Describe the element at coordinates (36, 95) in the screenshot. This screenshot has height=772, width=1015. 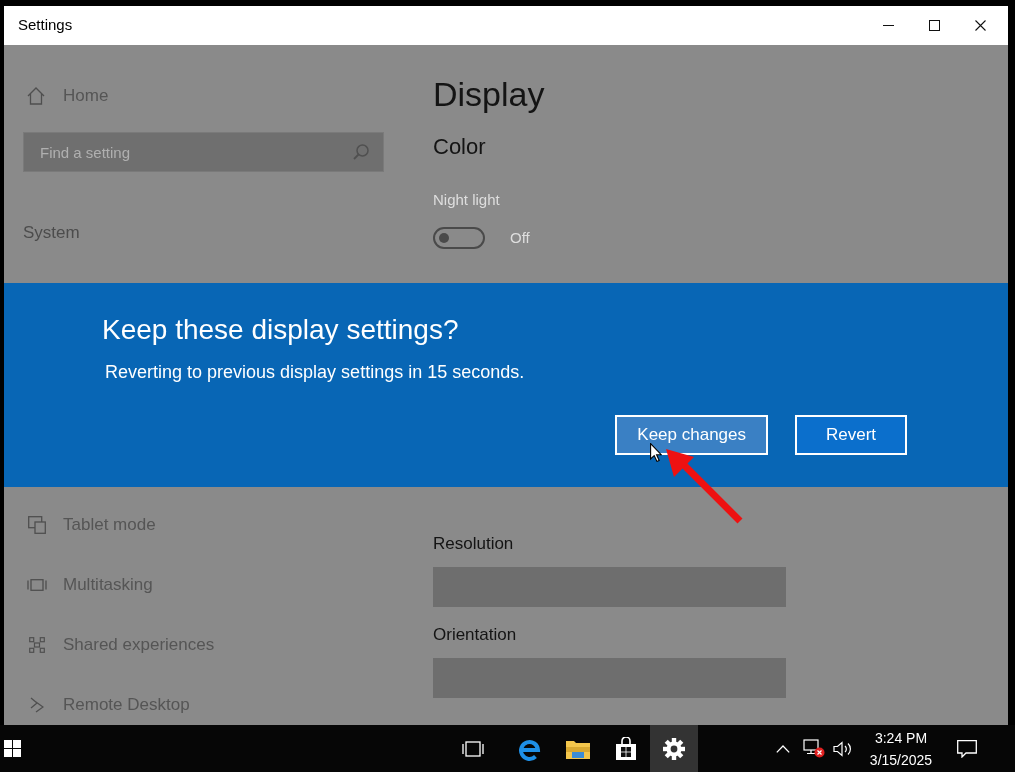
I see `home-icon` at that location.